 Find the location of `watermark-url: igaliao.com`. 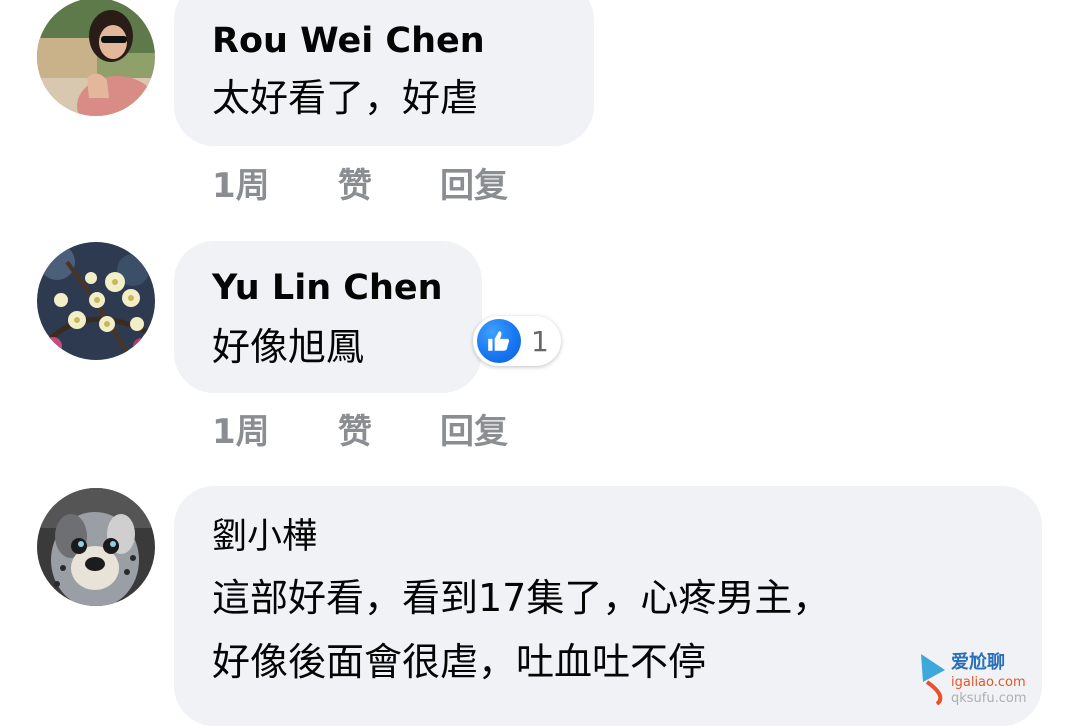

watermark-url: igaliao.com is located at coordinates (988, 682).